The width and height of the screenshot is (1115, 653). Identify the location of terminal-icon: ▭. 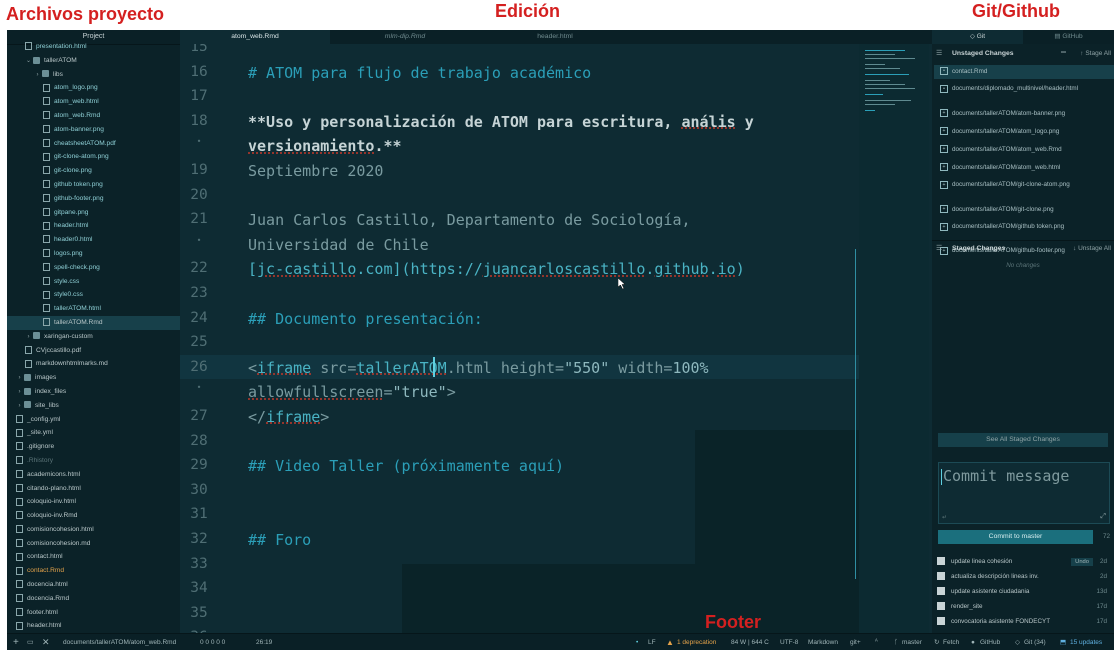
(30, 642).